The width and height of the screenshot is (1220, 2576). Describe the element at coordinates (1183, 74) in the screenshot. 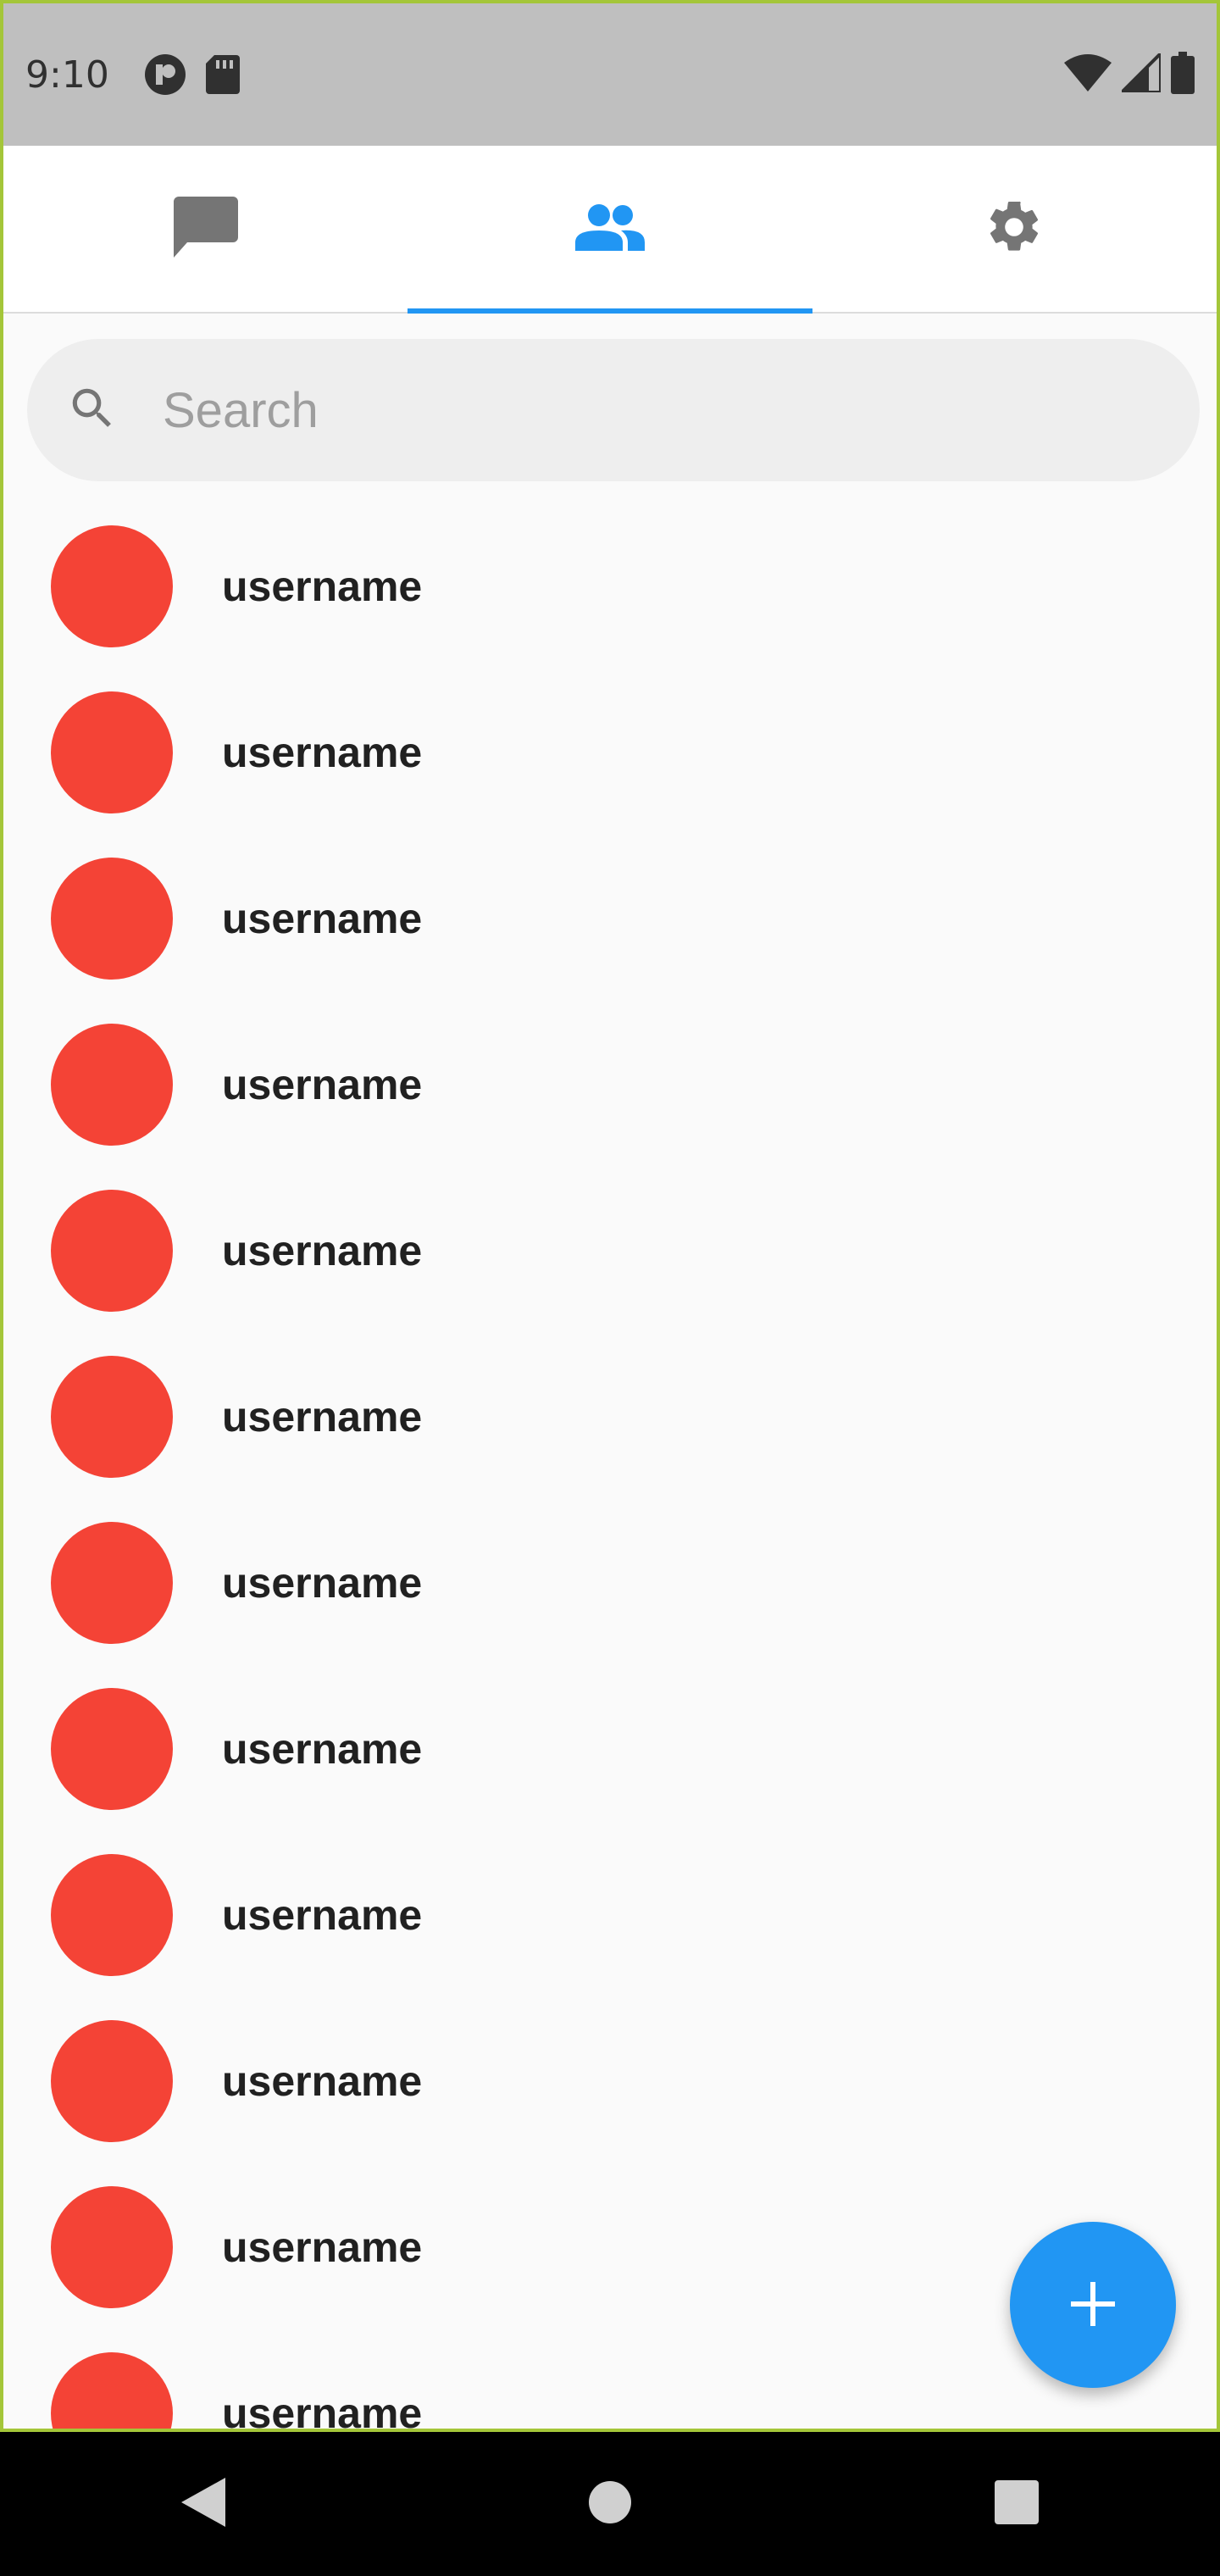

I see `battery-icon` at that location.